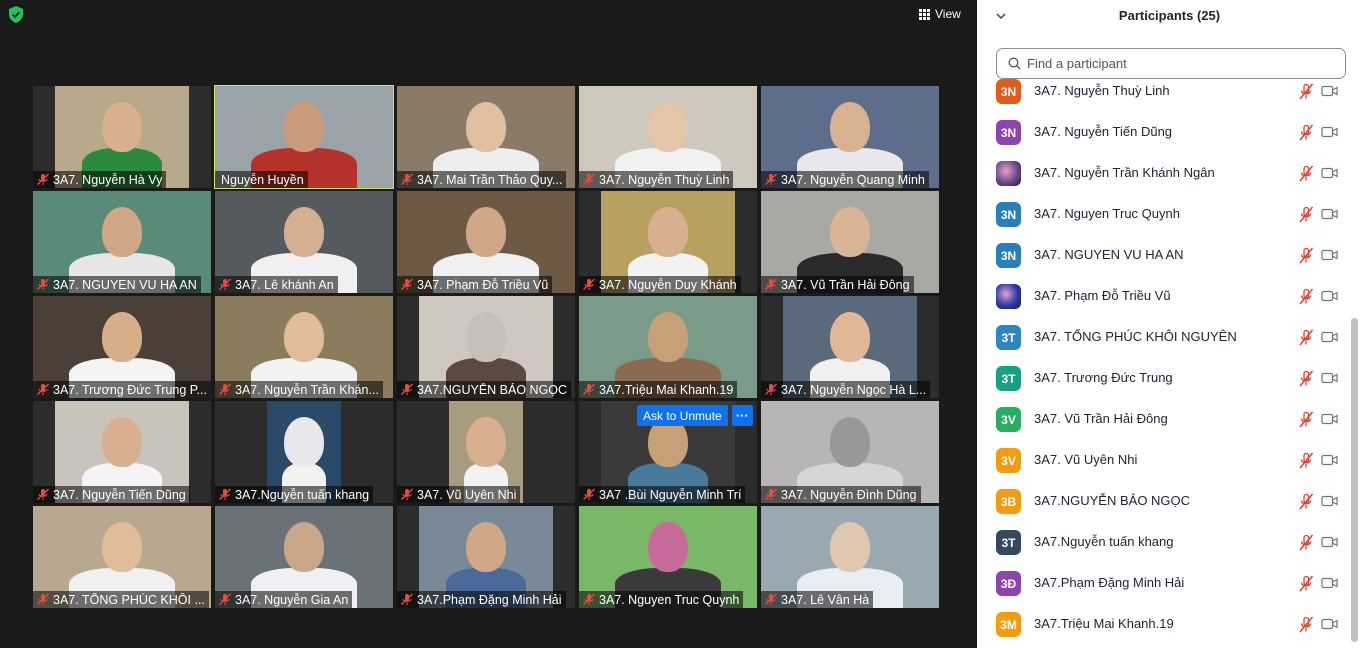 The width and height of the screenshot is (1362, 648). Describe the element at coordinates (1163, 542) in the screenshot. I see `participant-row: 3T 3A7.Nguyễn tuấn khang` at that location.